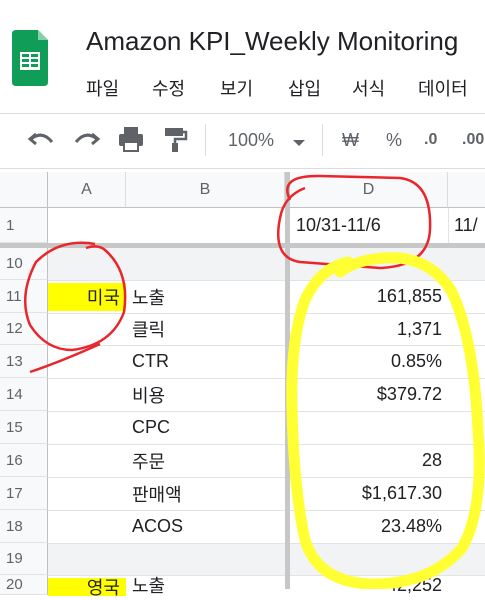 The image size is (485, 600). I want to click on redo-icon, so click(87, 141).